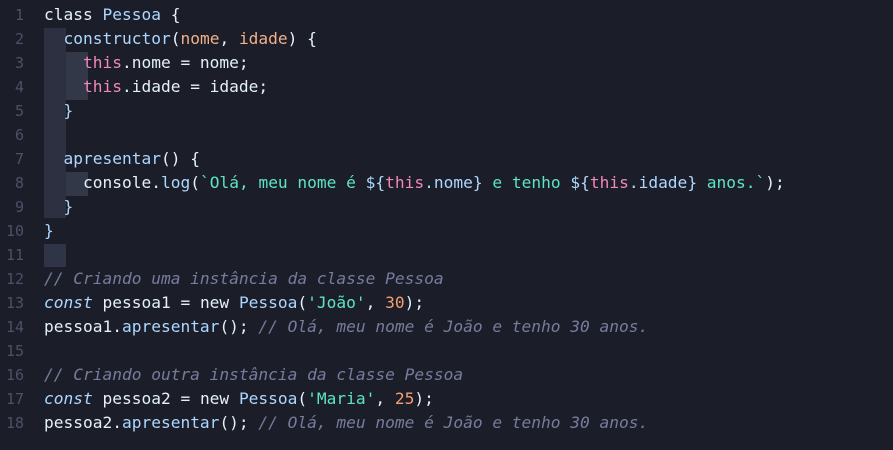 The width and height of the screenshot is (893, 450). What do you see at coordinates (19, 111) in the screenshot?
I see `line-number: 5` at bounding box center [19, 111].